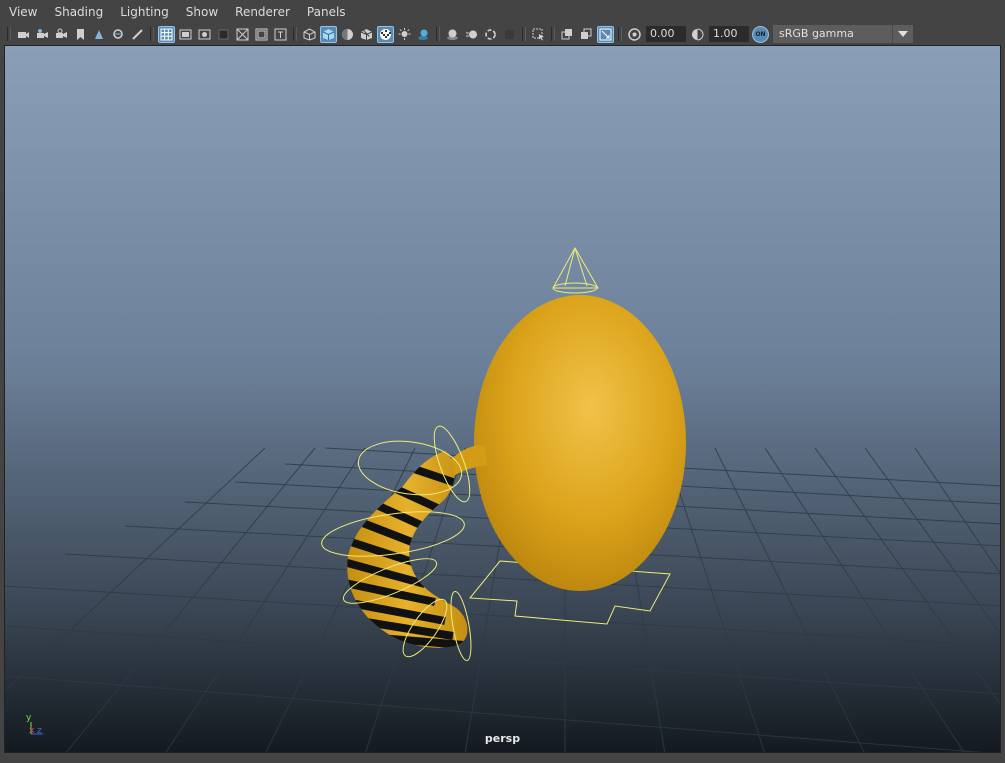 Image resolution: width=1005 pixels, height=763 pixels. I want to click on chevron-down-icon, so click(902, 34).